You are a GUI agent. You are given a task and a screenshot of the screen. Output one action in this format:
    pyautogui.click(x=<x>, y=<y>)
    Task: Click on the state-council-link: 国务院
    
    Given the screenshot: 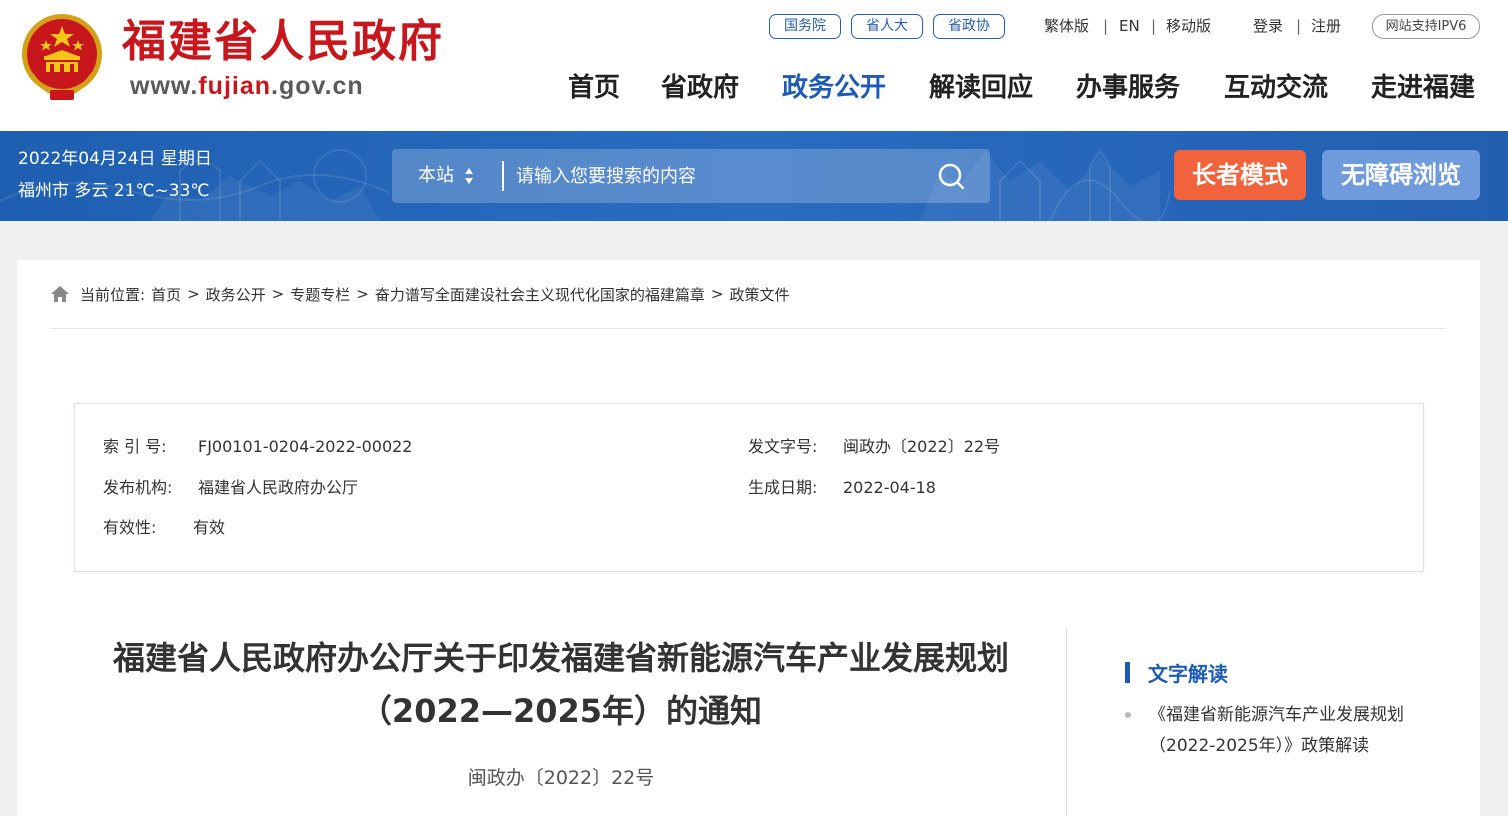 What is the action you would take?
    pyautogui.click(x=805, y=26)
    